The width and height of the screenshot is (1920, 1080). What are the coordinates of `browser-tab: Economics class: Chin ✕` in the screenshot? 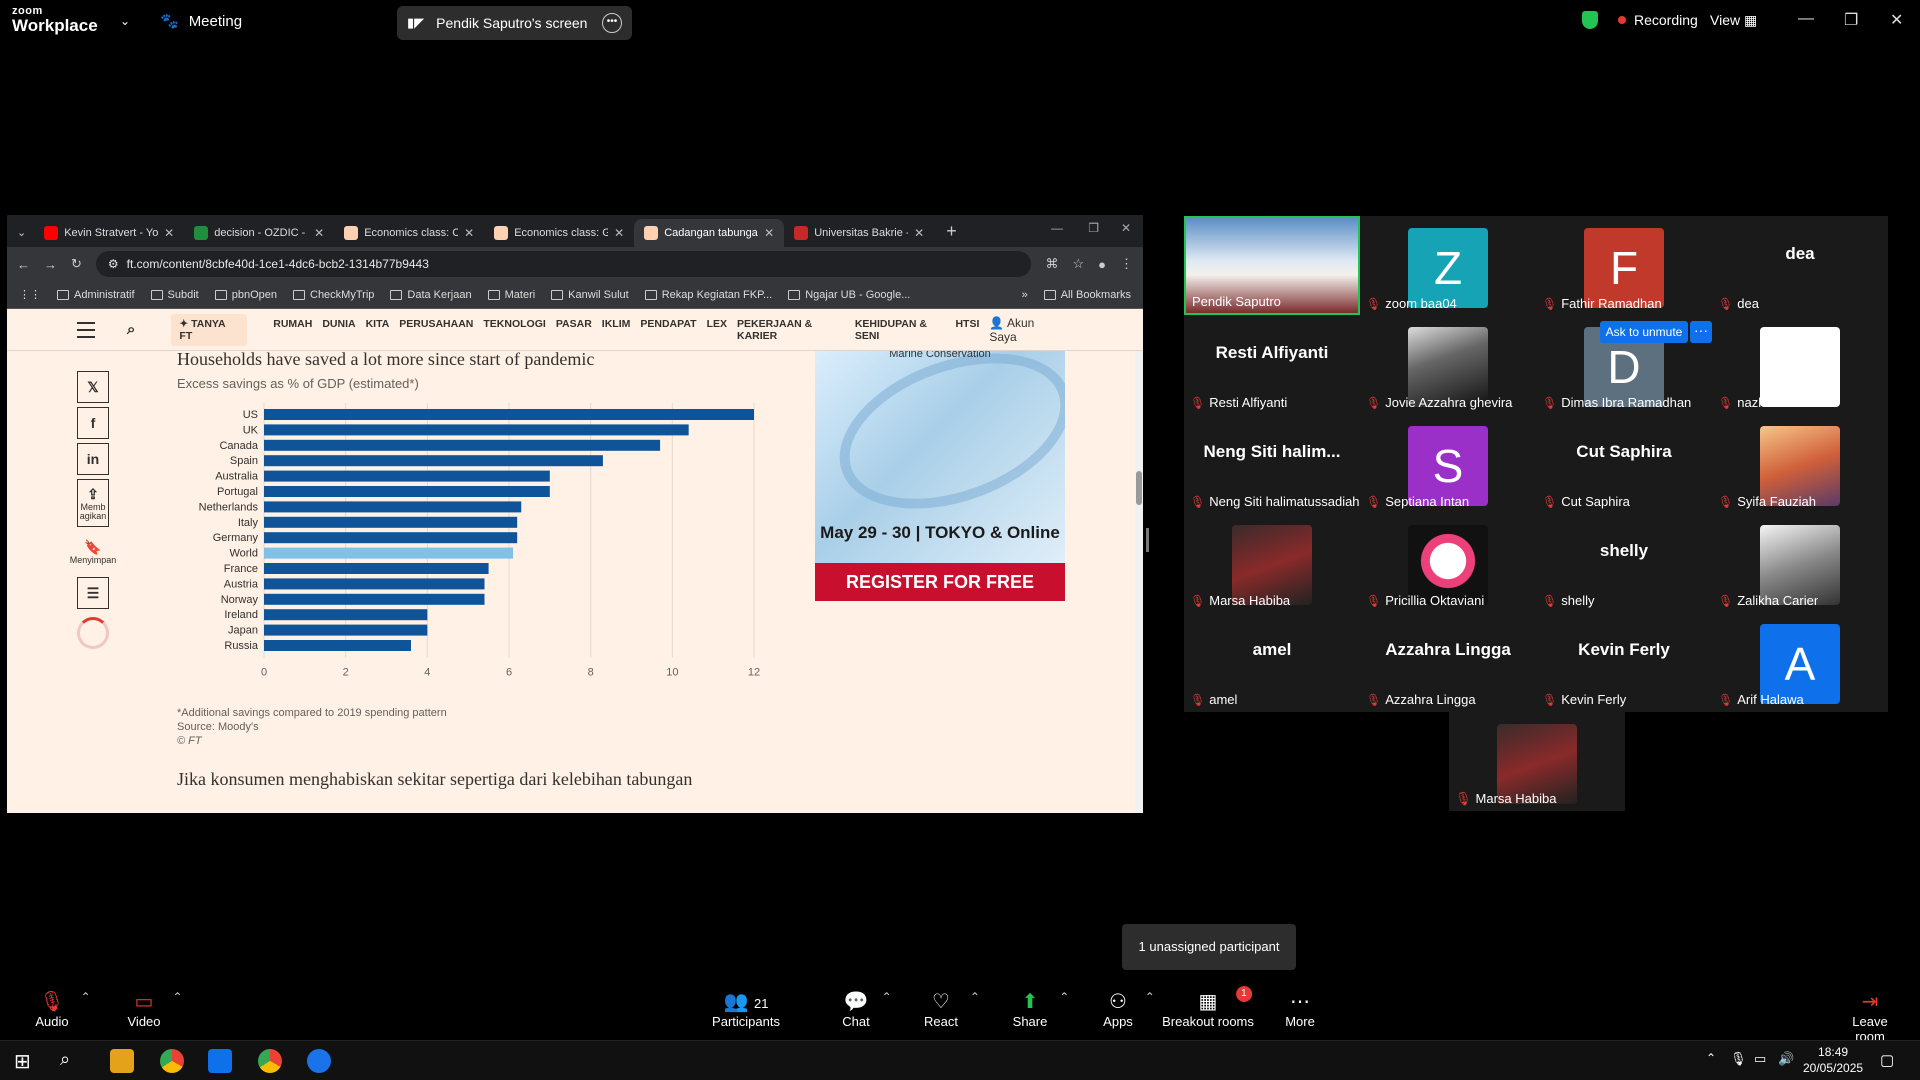 It's located at (409, 233).